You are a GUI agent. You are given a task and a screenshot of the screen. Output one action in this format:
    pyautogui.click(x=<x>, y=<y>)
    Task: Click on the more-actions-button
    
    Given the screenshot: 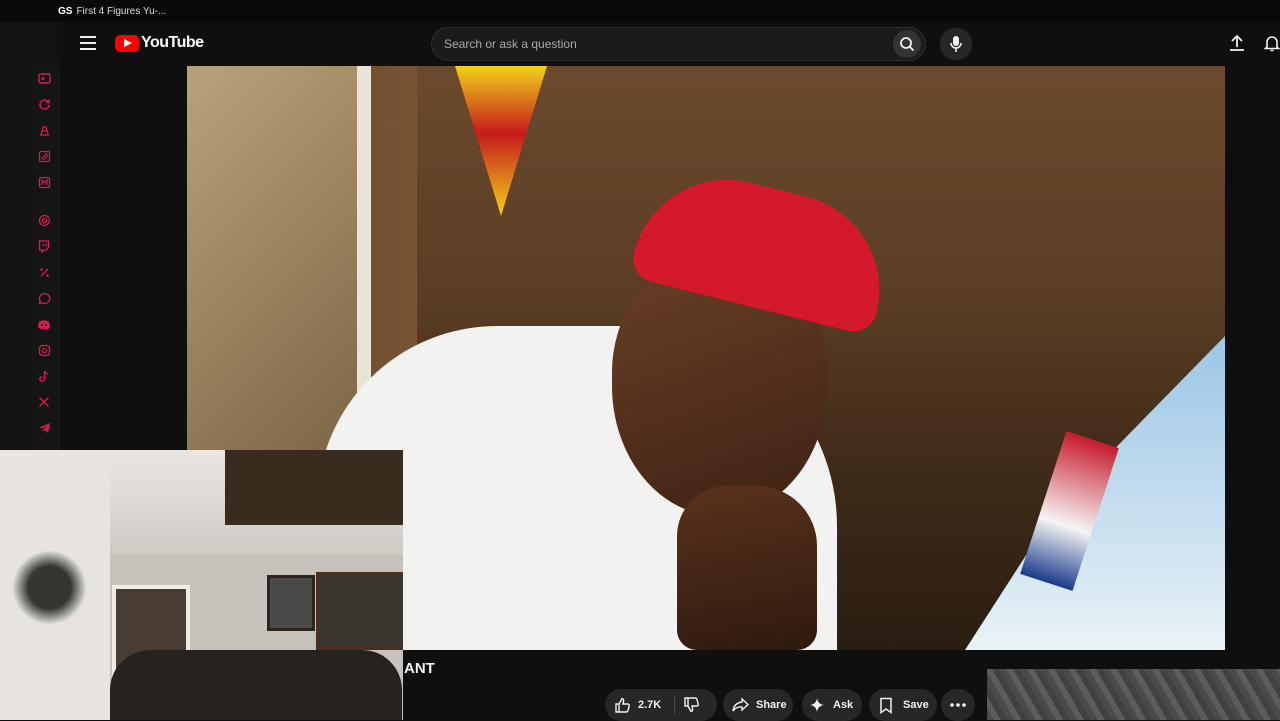 What is the action you would take?
    pyautogui.click(x=958, y=705)
    